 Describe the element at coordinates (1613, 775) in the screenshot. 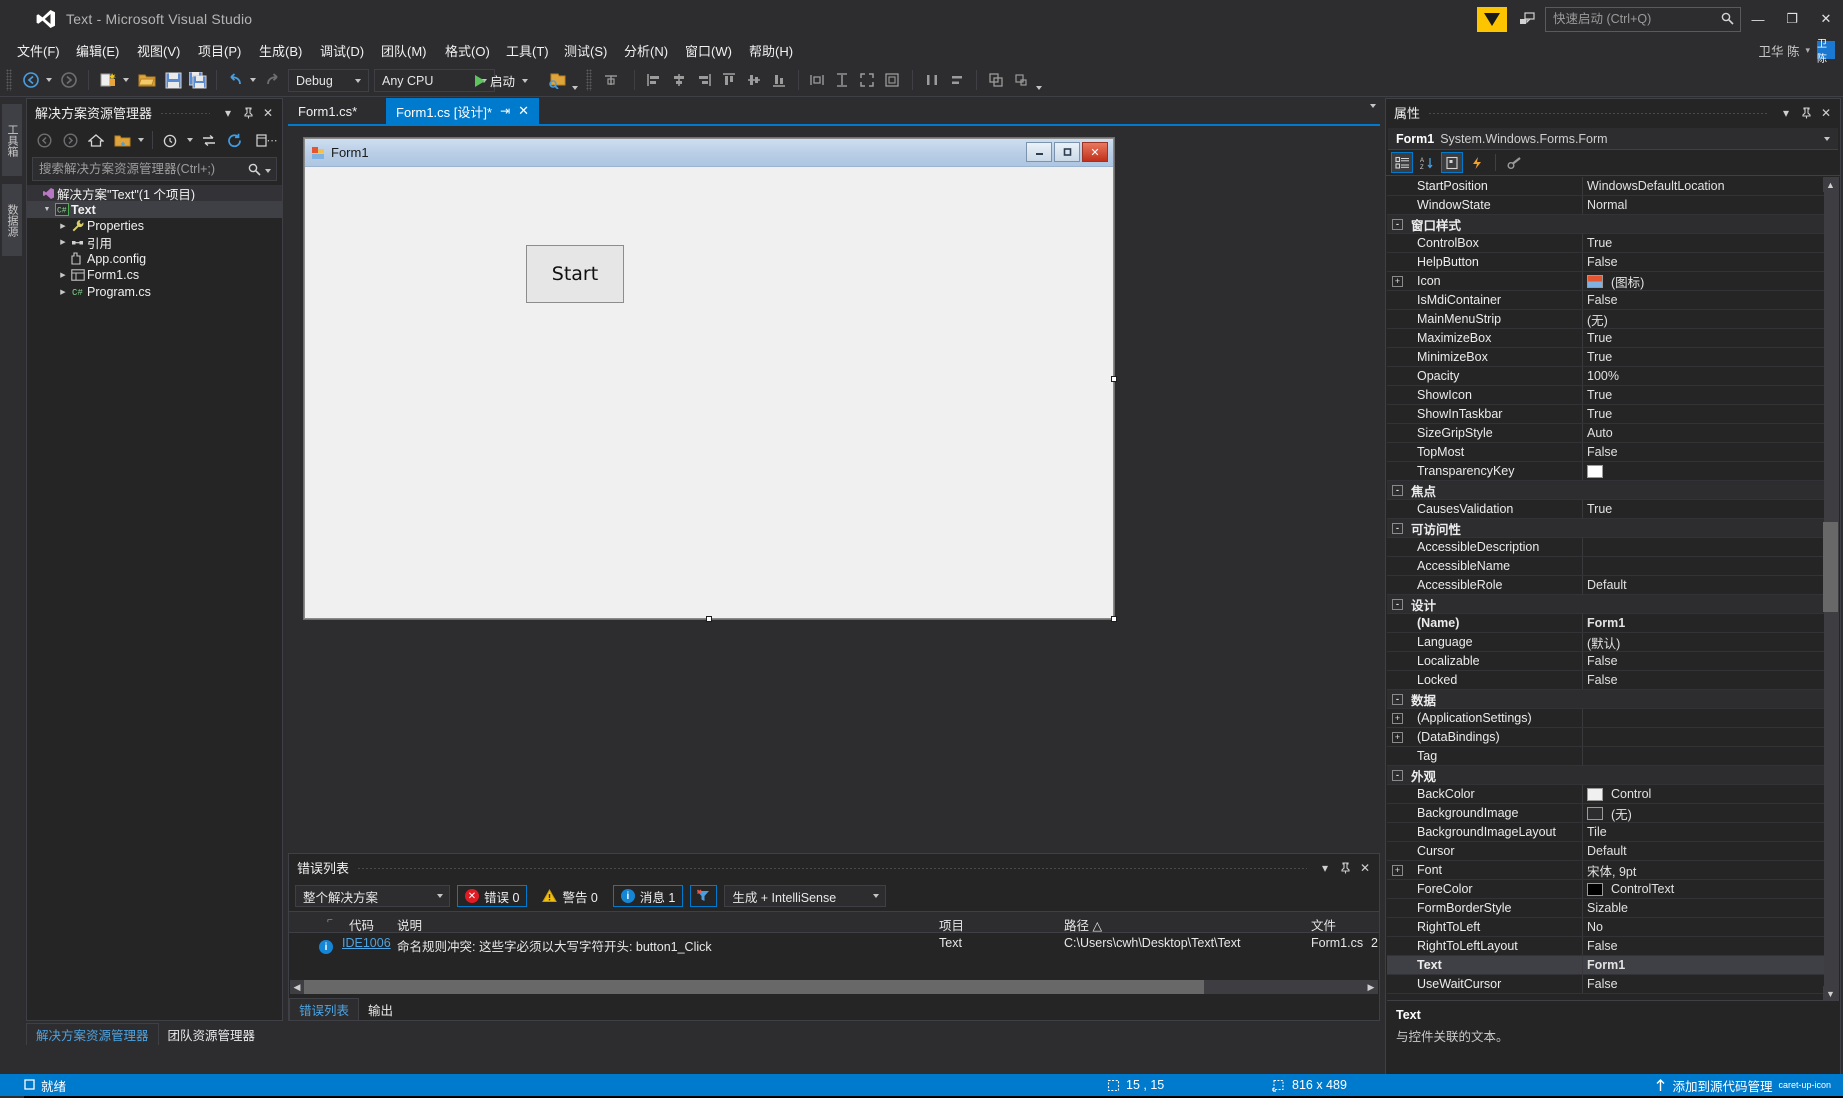

I see `property-category-row: - 外观` at that location.